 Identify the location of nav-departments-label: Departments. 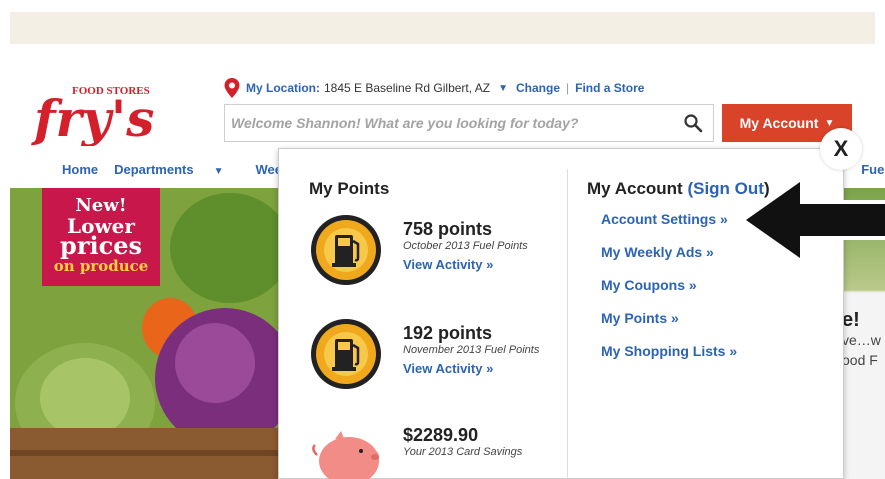
(154, 169).